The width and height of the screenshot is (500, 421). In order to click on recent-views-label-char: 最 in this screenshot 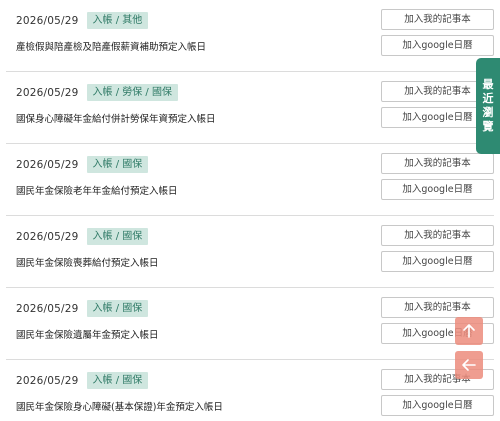, I will do `click(488, 84)`.